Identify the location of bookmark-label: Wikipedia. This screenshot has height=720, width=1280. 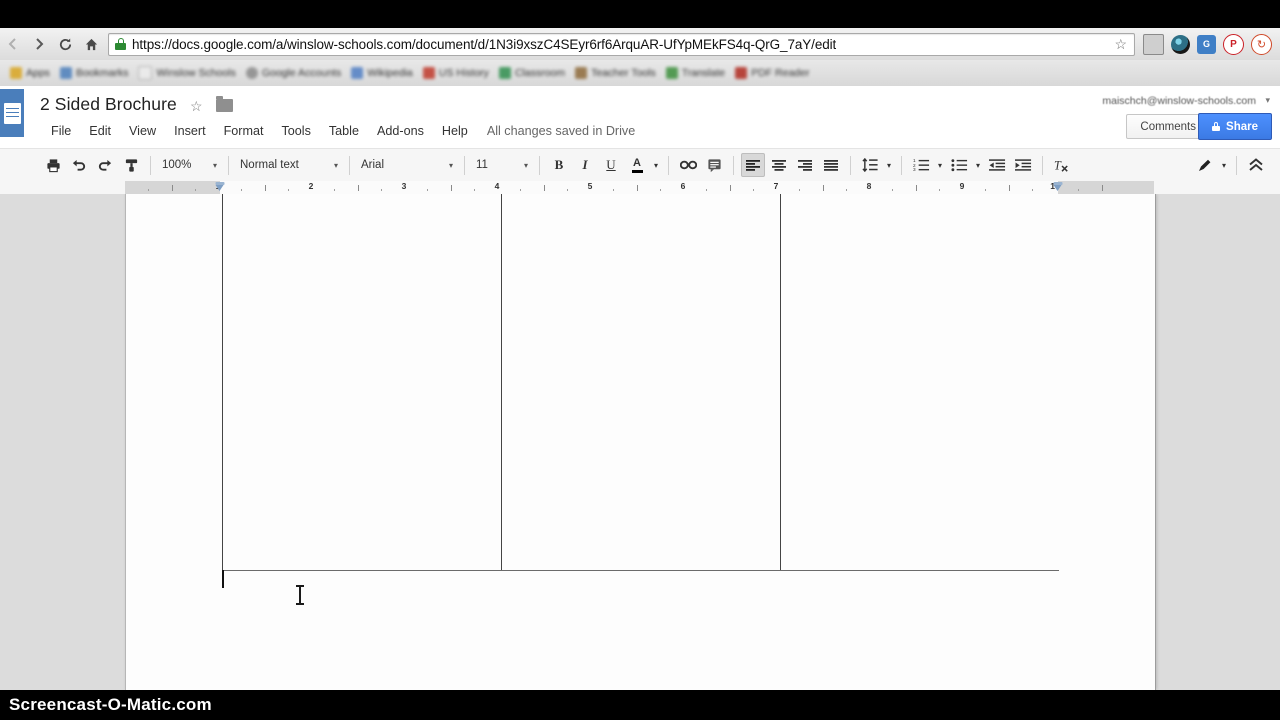
(390, 73).